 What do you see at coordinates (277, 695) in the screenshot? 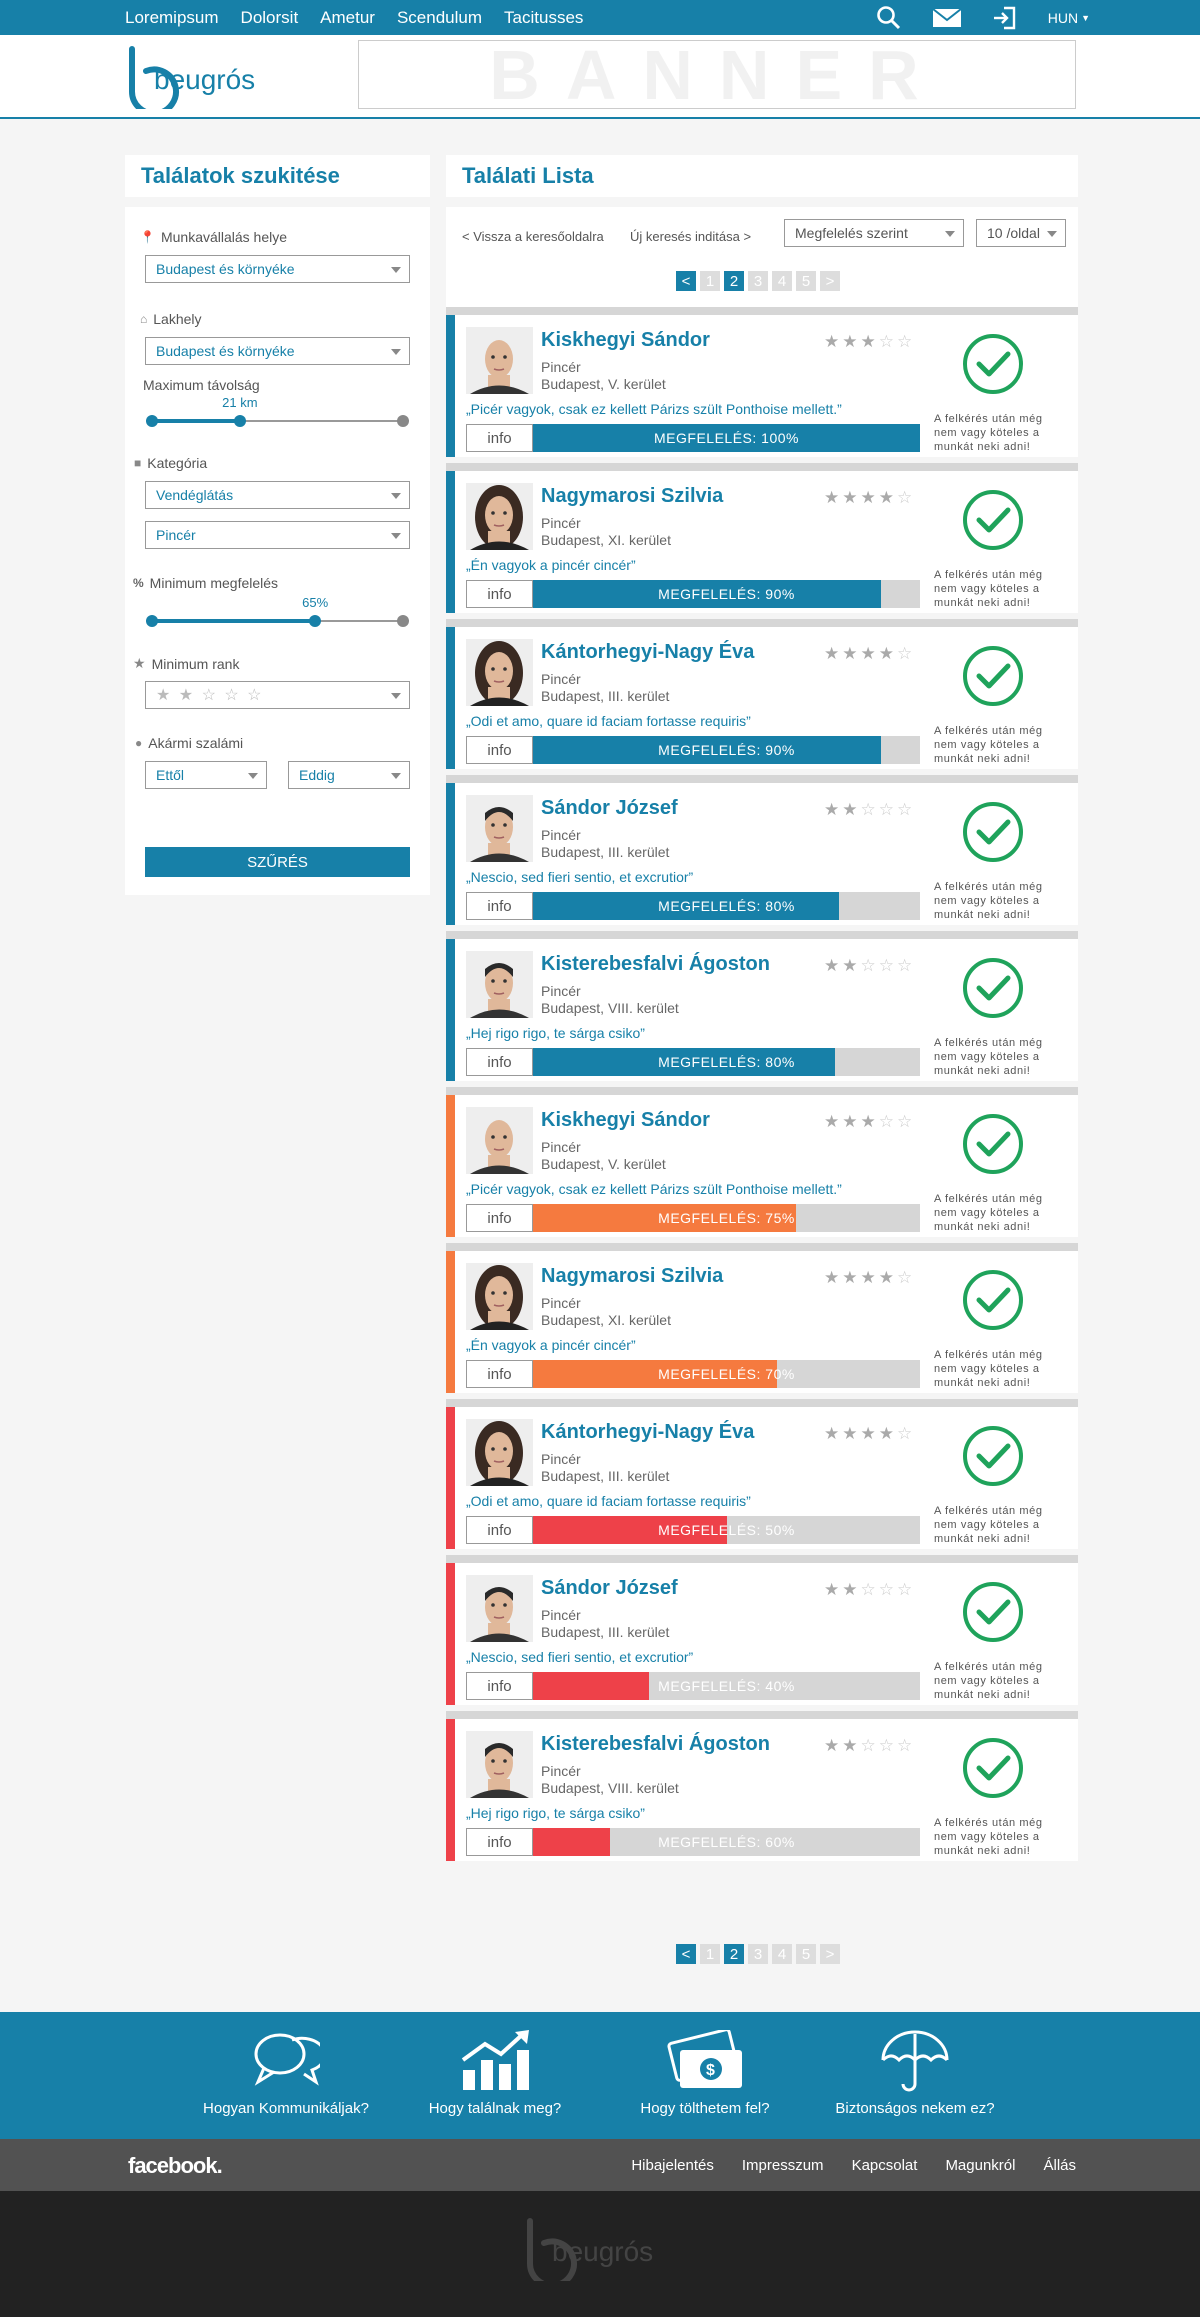
I see `rank-select: ★ ★ ☆ ☆ ☆` at bounding box center [277, 695].